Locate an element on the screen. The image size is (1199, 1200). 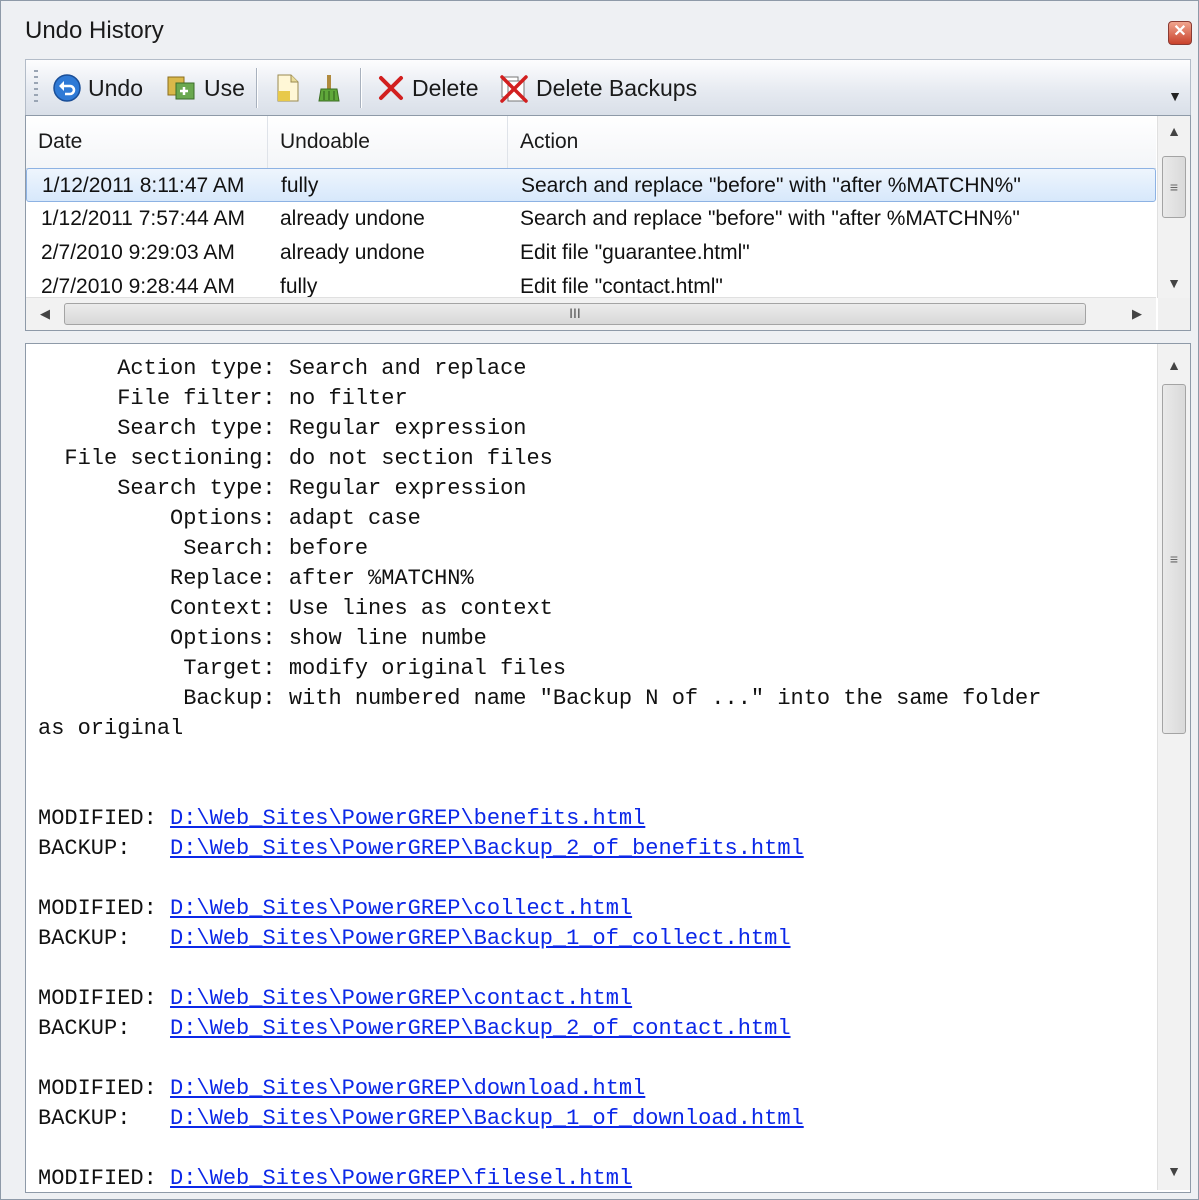
undo-icon is located at coordinates (67, 88).